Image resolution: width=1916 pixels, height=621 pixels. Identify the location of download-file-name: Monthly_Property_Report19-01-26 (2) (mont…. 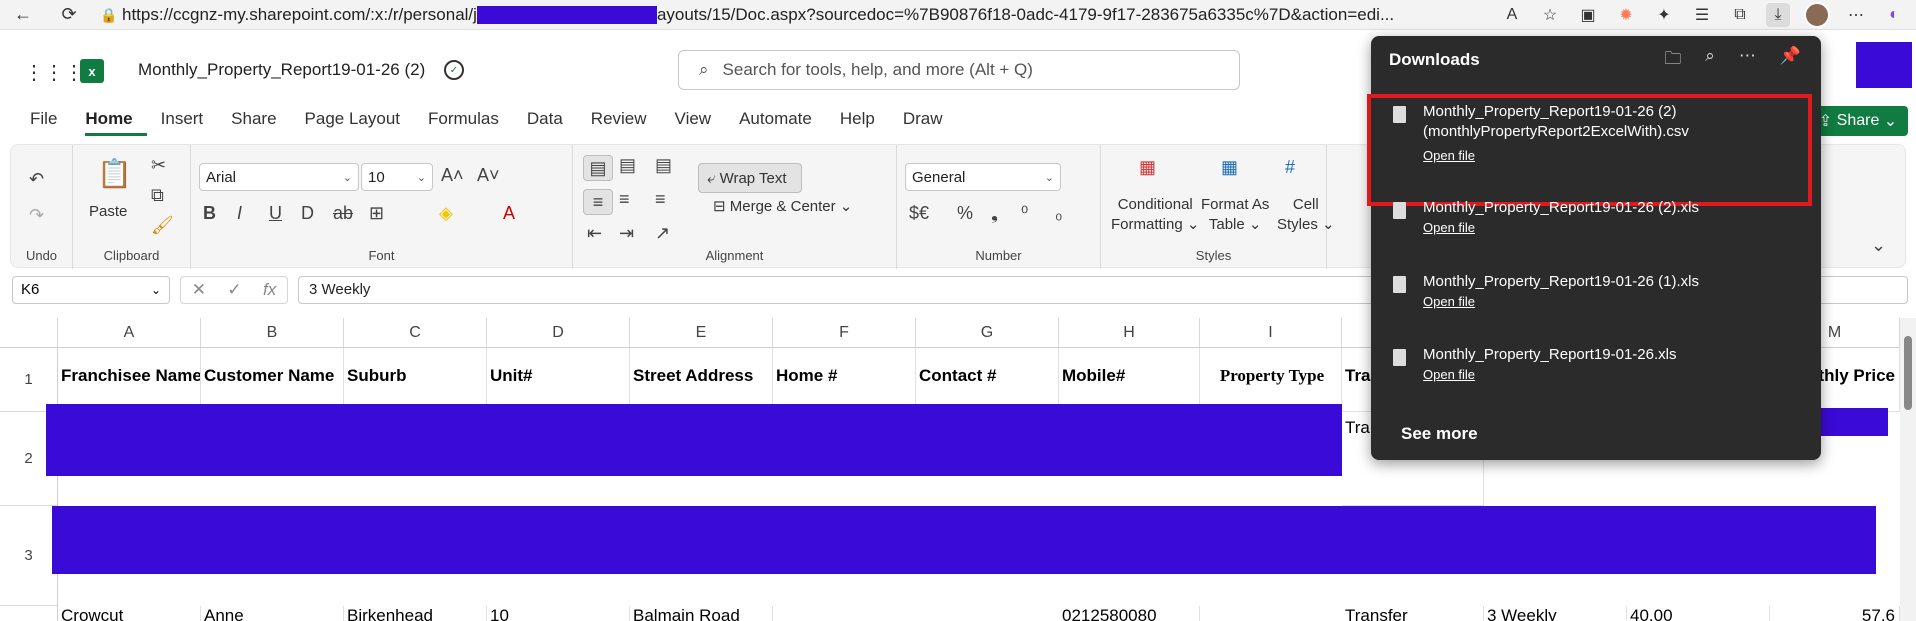
(1613, 122).